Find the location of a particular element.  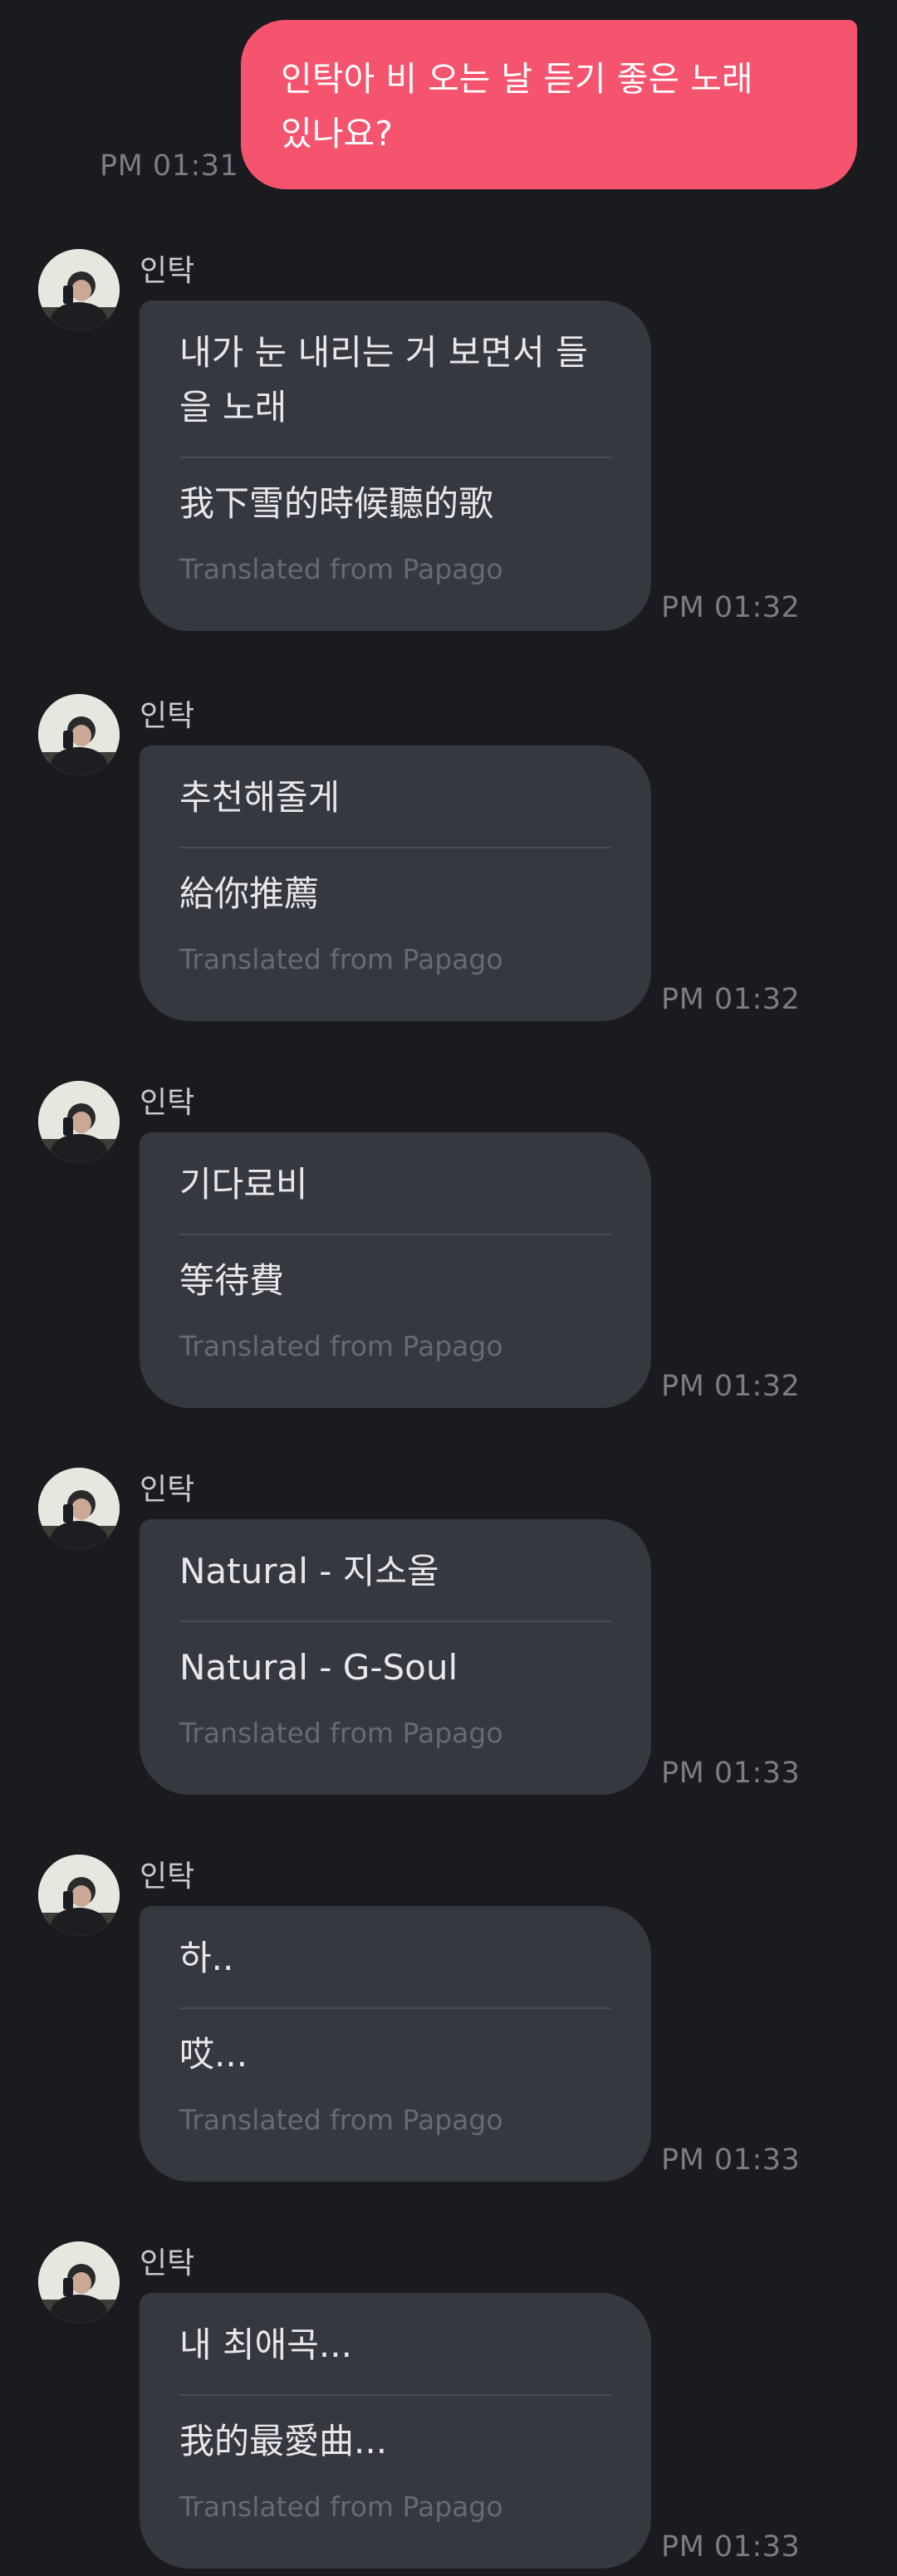

original-text: 하.. is located at coordinates (207, 1958).